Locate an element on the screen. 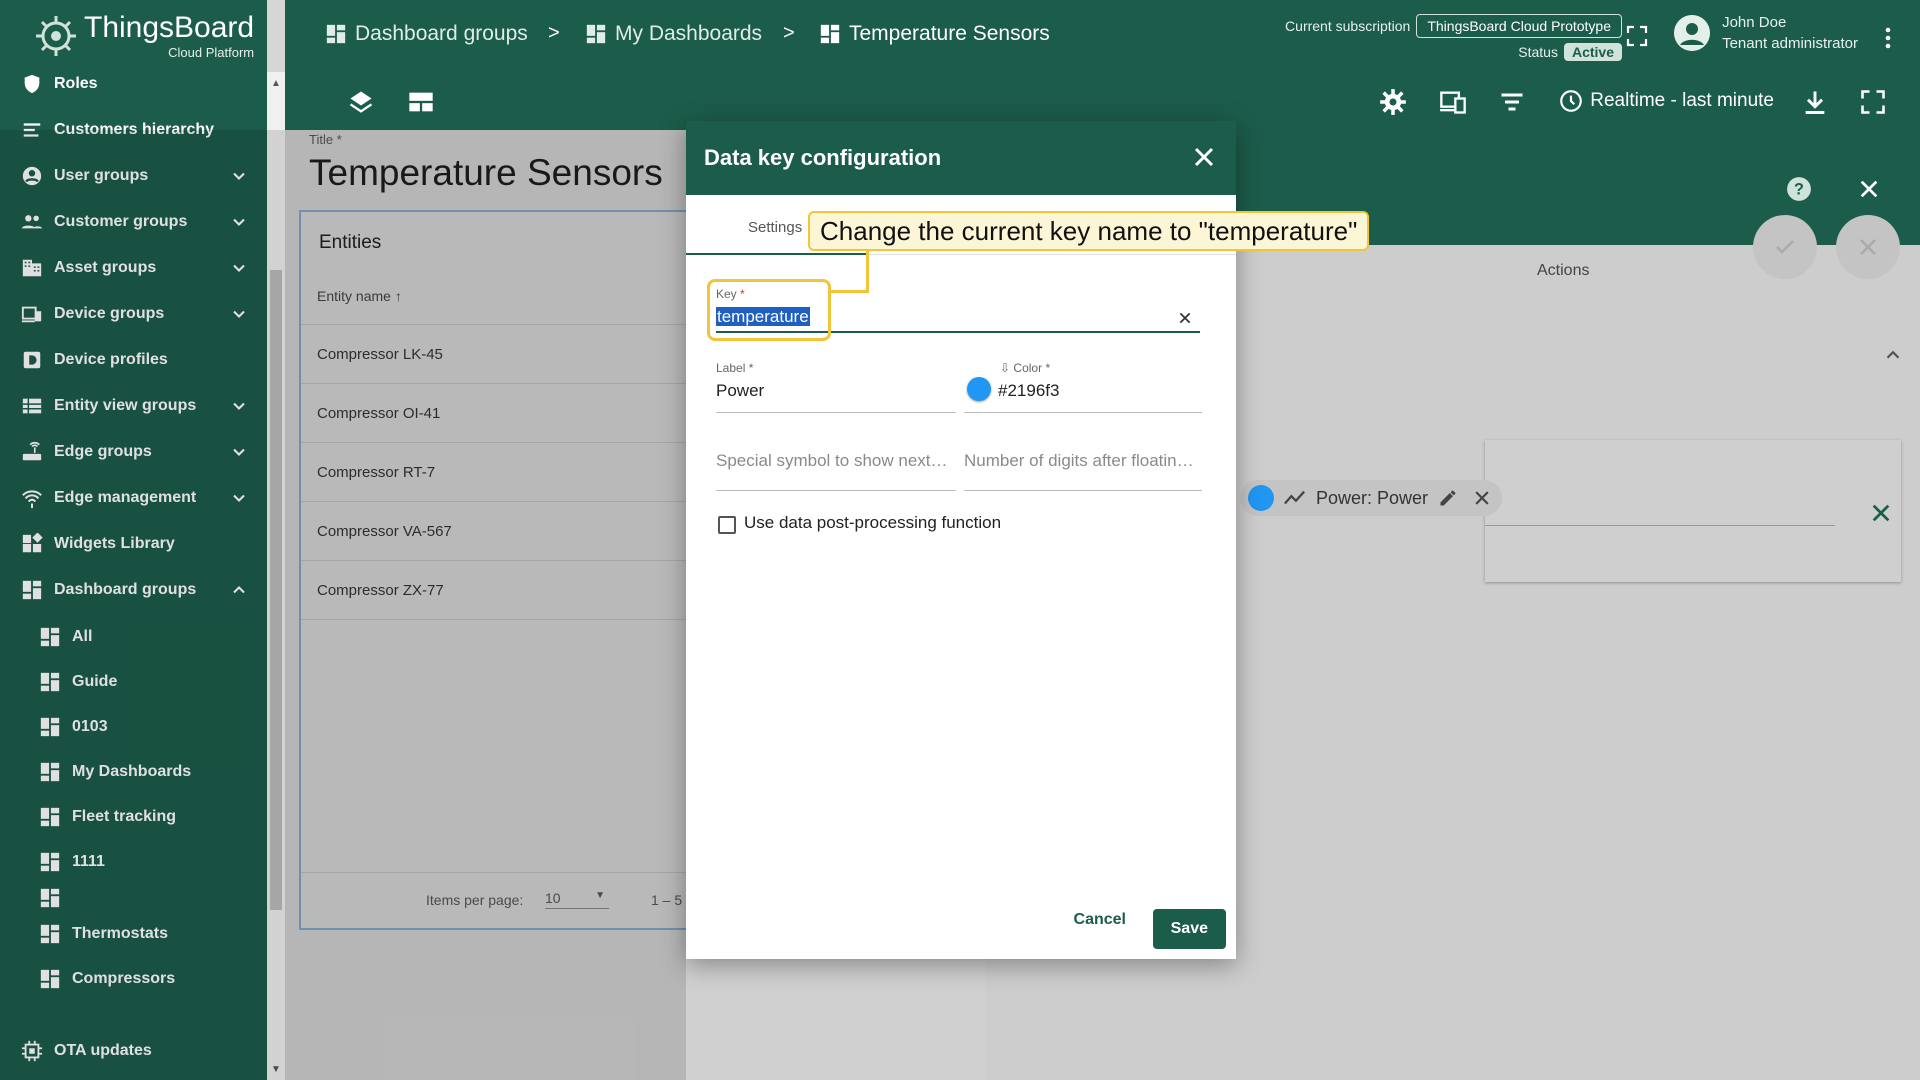 The height and width of the screenshot is (1080, 1920). breadcrumb-my-dashboards: My Dashboards is located at coordinates (673, 34).